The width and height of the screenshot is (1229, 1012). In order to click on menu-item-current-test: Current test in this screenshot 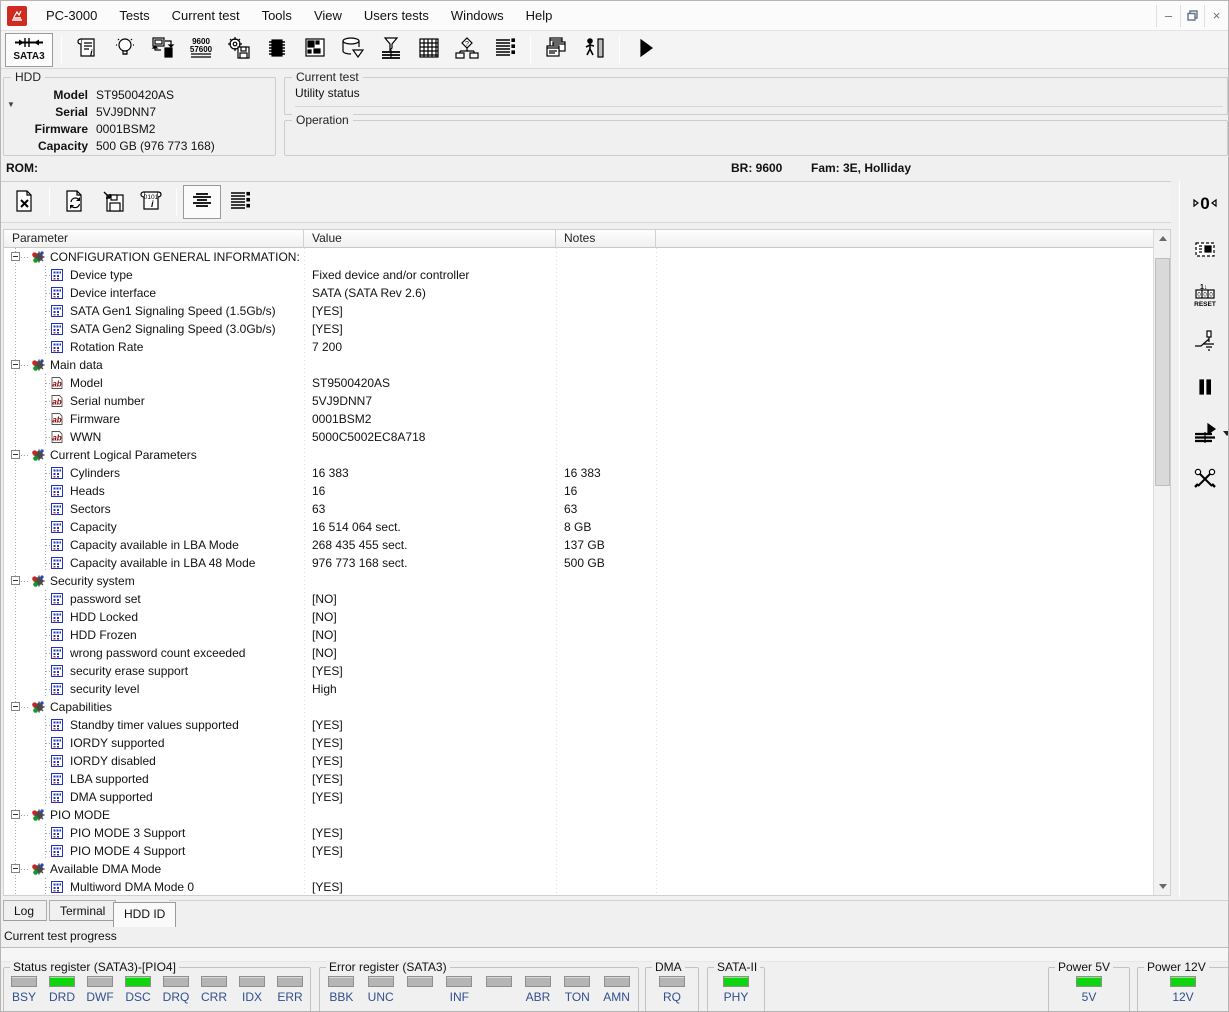, I will do `click(206, 16)`.